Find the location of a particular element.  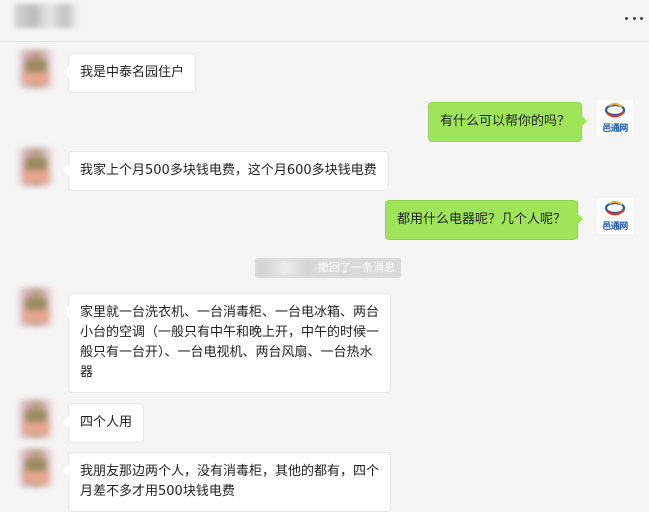

message-bubble-incoming: 四个人用 is located at coordinates (103, 423).